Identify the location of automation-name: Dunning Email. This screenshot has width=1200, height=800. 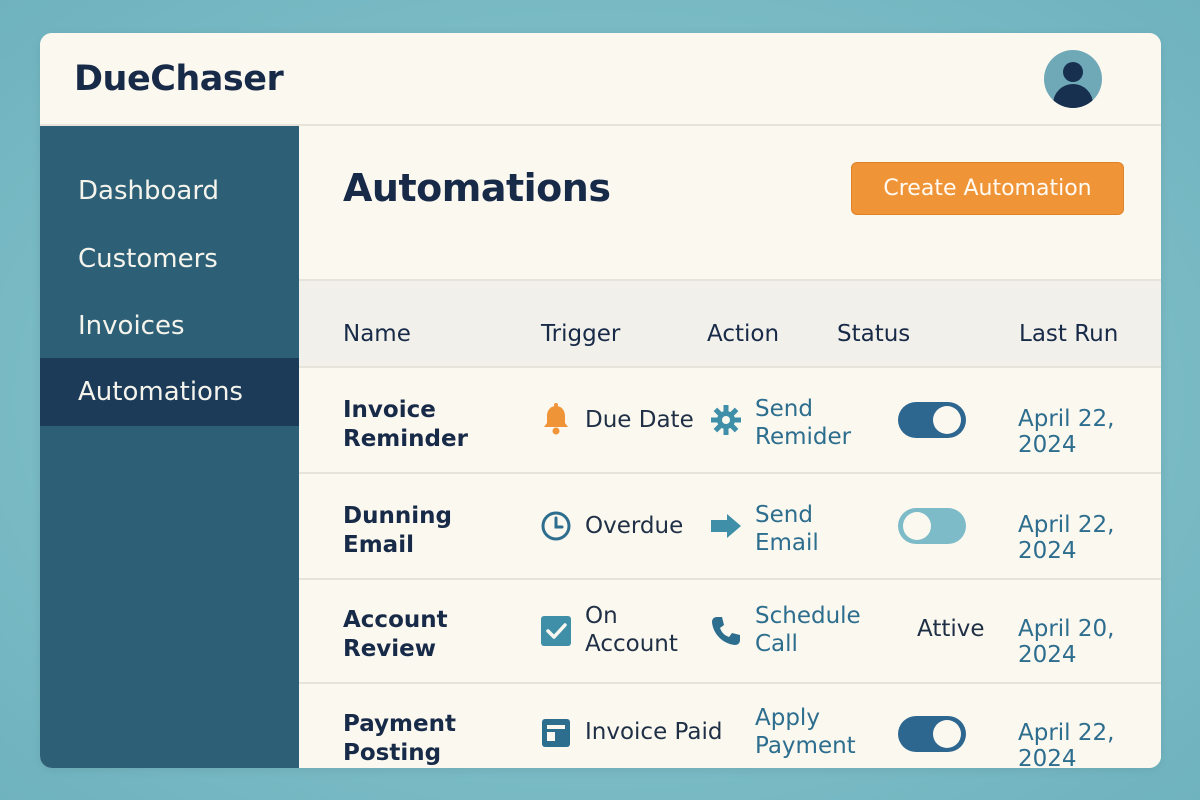
(397, 530).